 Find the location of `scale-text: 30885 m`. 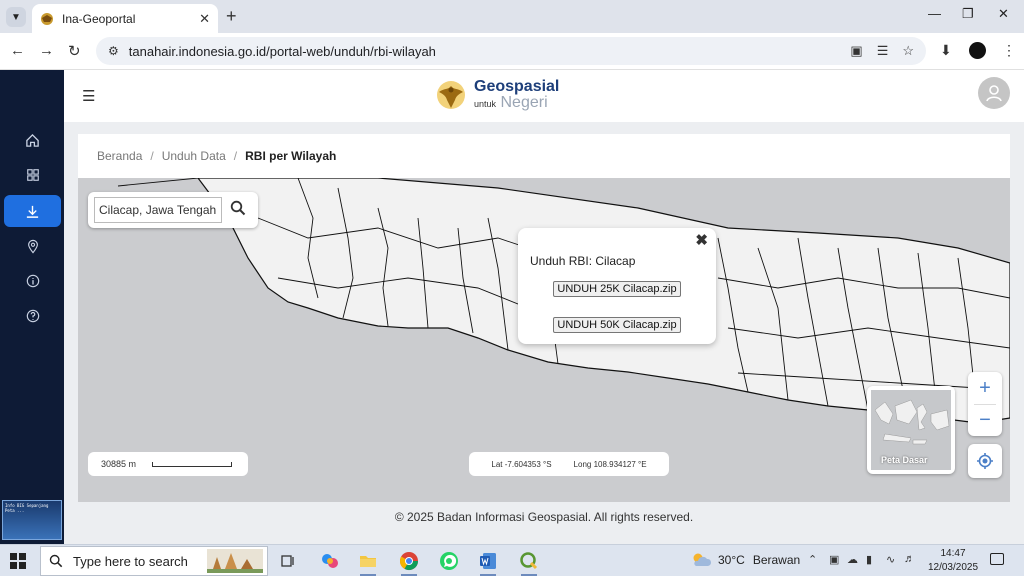

scale-text: 30885 m is located at coordinates (119, 464).